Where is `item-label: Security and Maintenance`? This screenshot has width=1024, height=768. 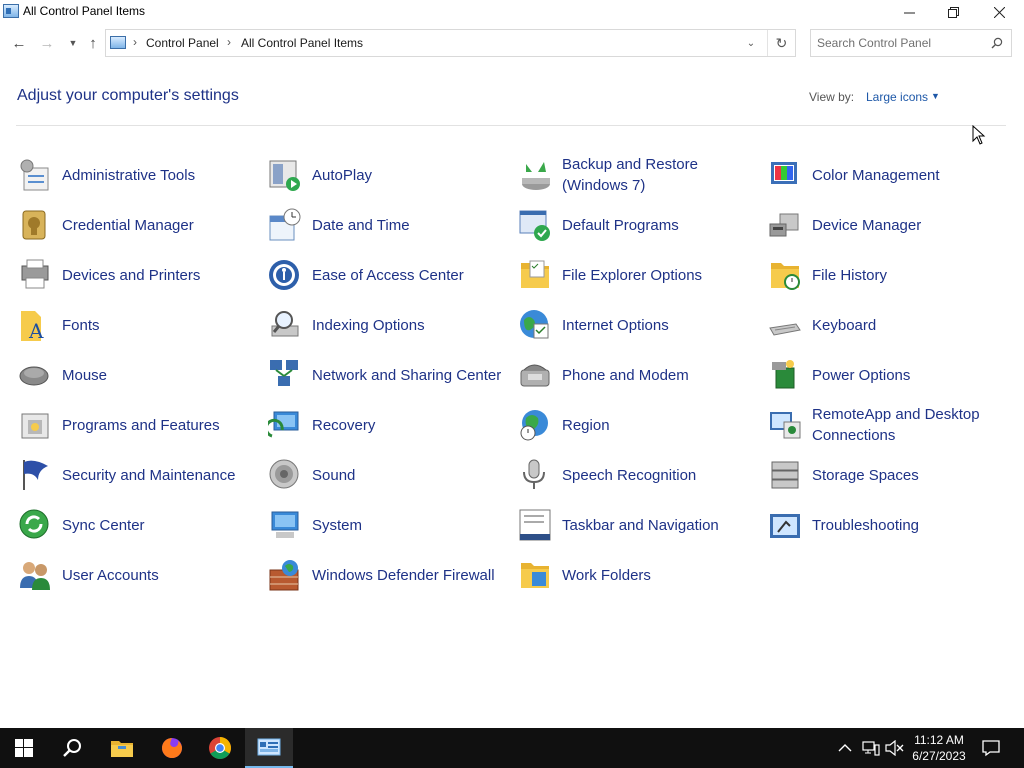 item-label: Security and Maintenance is located at coordinates (157, 475).